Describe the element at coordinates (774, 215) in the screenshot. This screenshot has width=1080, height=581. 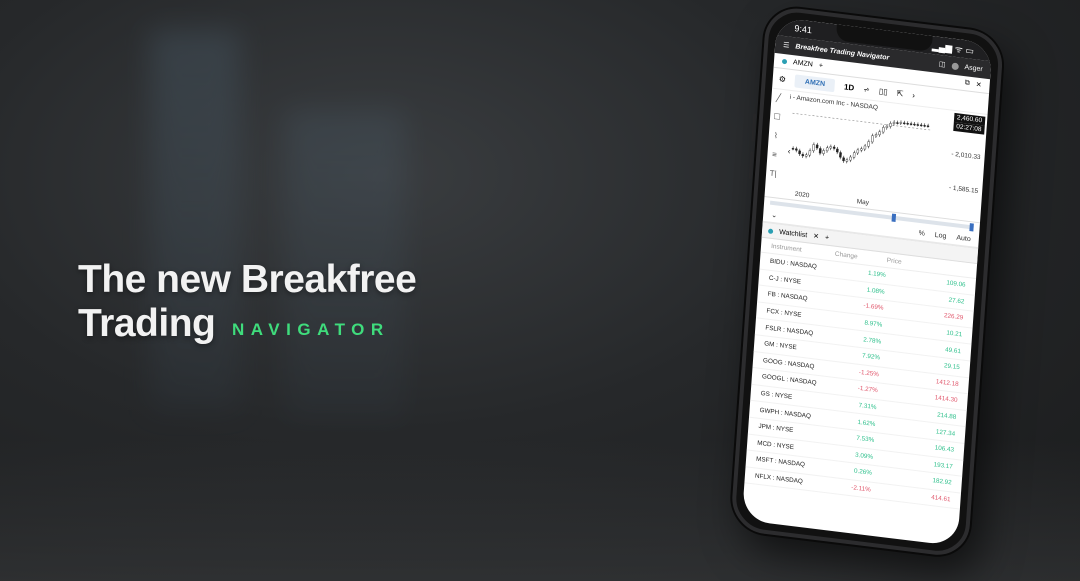
I see `chevron-down-icon: ⌄` at that location.